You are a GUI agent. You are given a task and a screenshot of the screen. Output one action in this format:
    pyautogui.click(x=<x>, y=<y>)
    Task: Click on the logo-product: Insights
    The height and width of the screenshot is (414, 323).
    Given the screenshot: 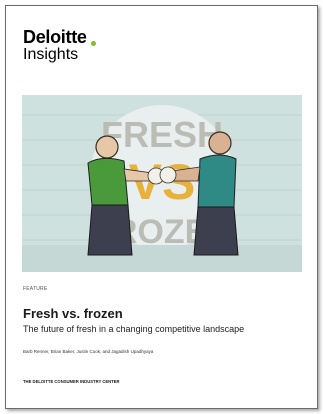 What is the action you would take?
    pyautogui.click(x=51, y=54)
    